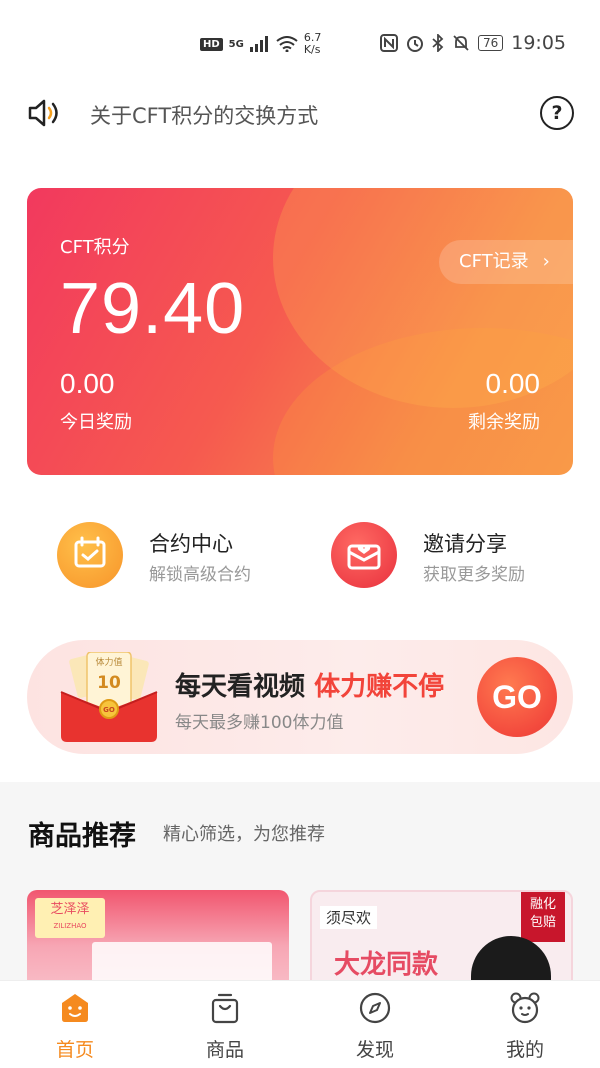 This screenshot has width=600, height=1068. I want to click on shortcut-subtitle: 解锁高级合约, so click(200, 575).